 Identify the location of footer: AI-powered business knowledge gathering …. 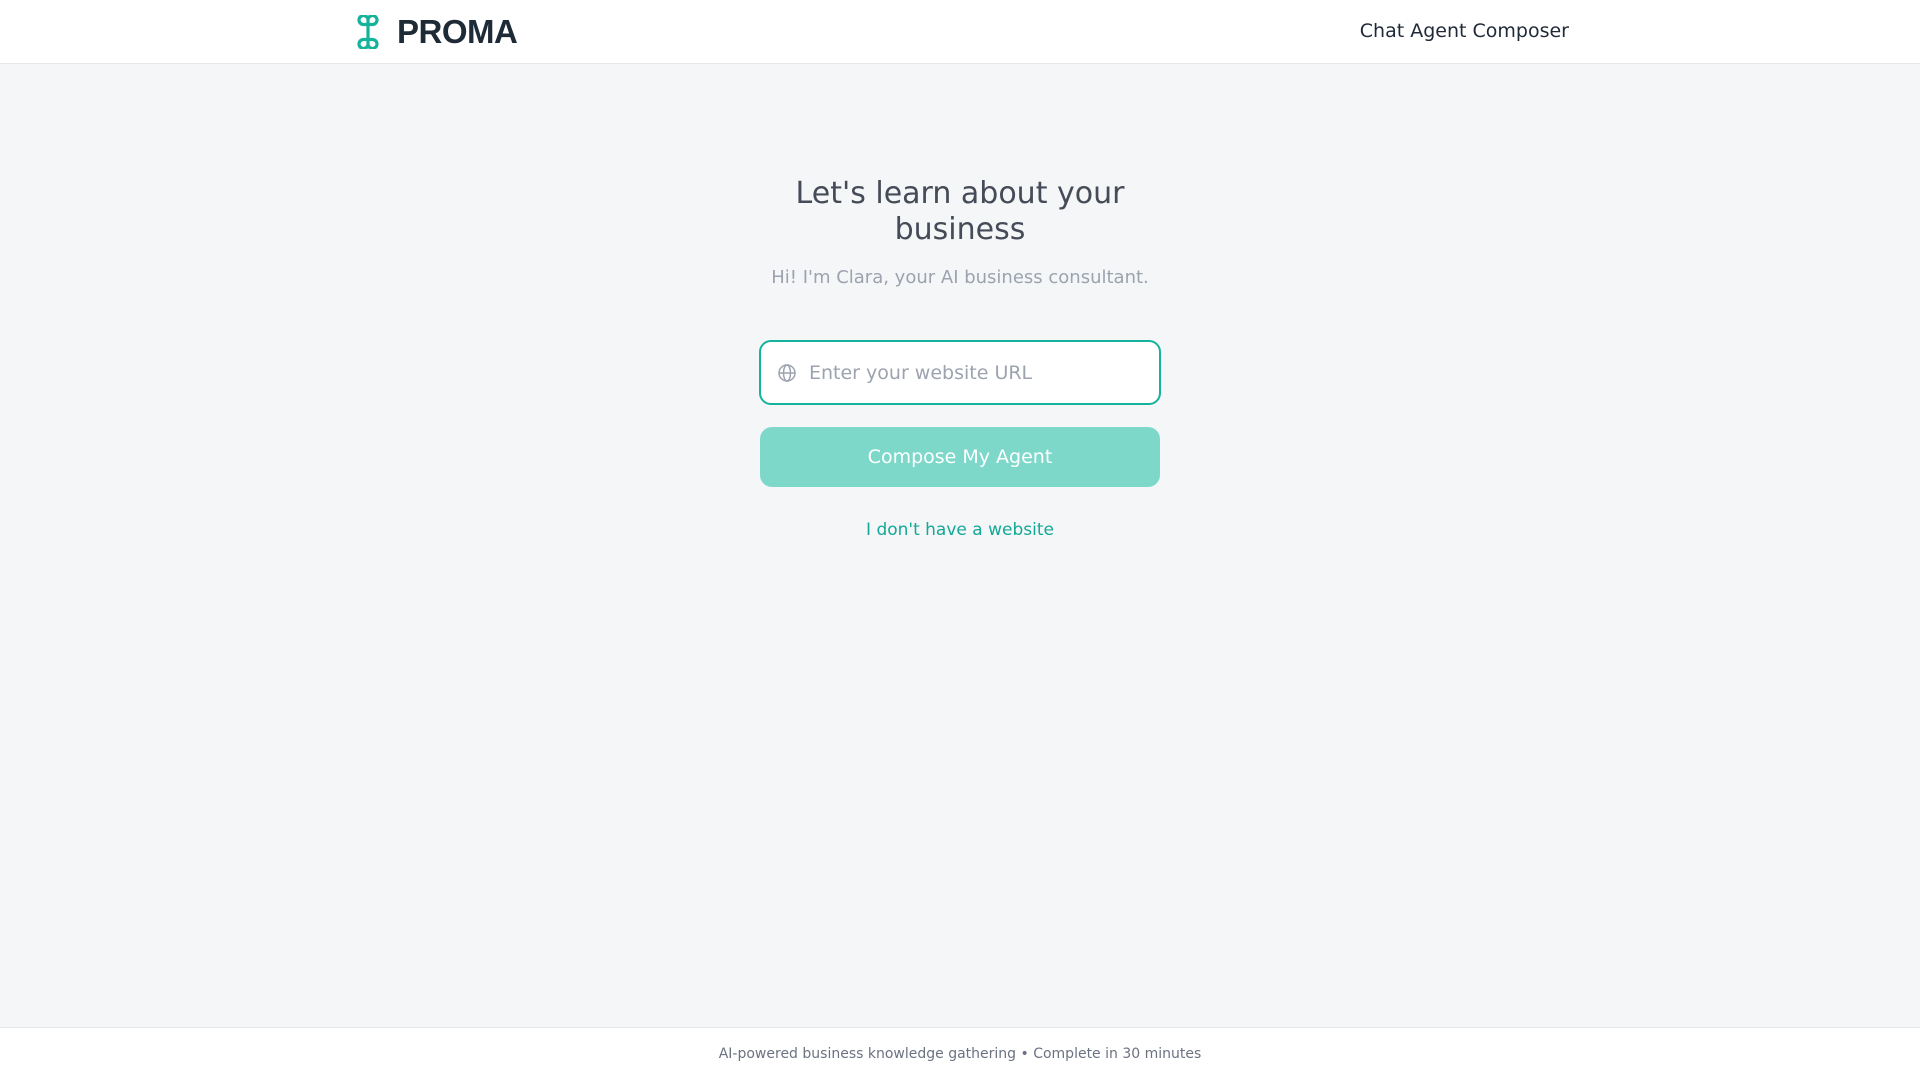
(960, 1053).